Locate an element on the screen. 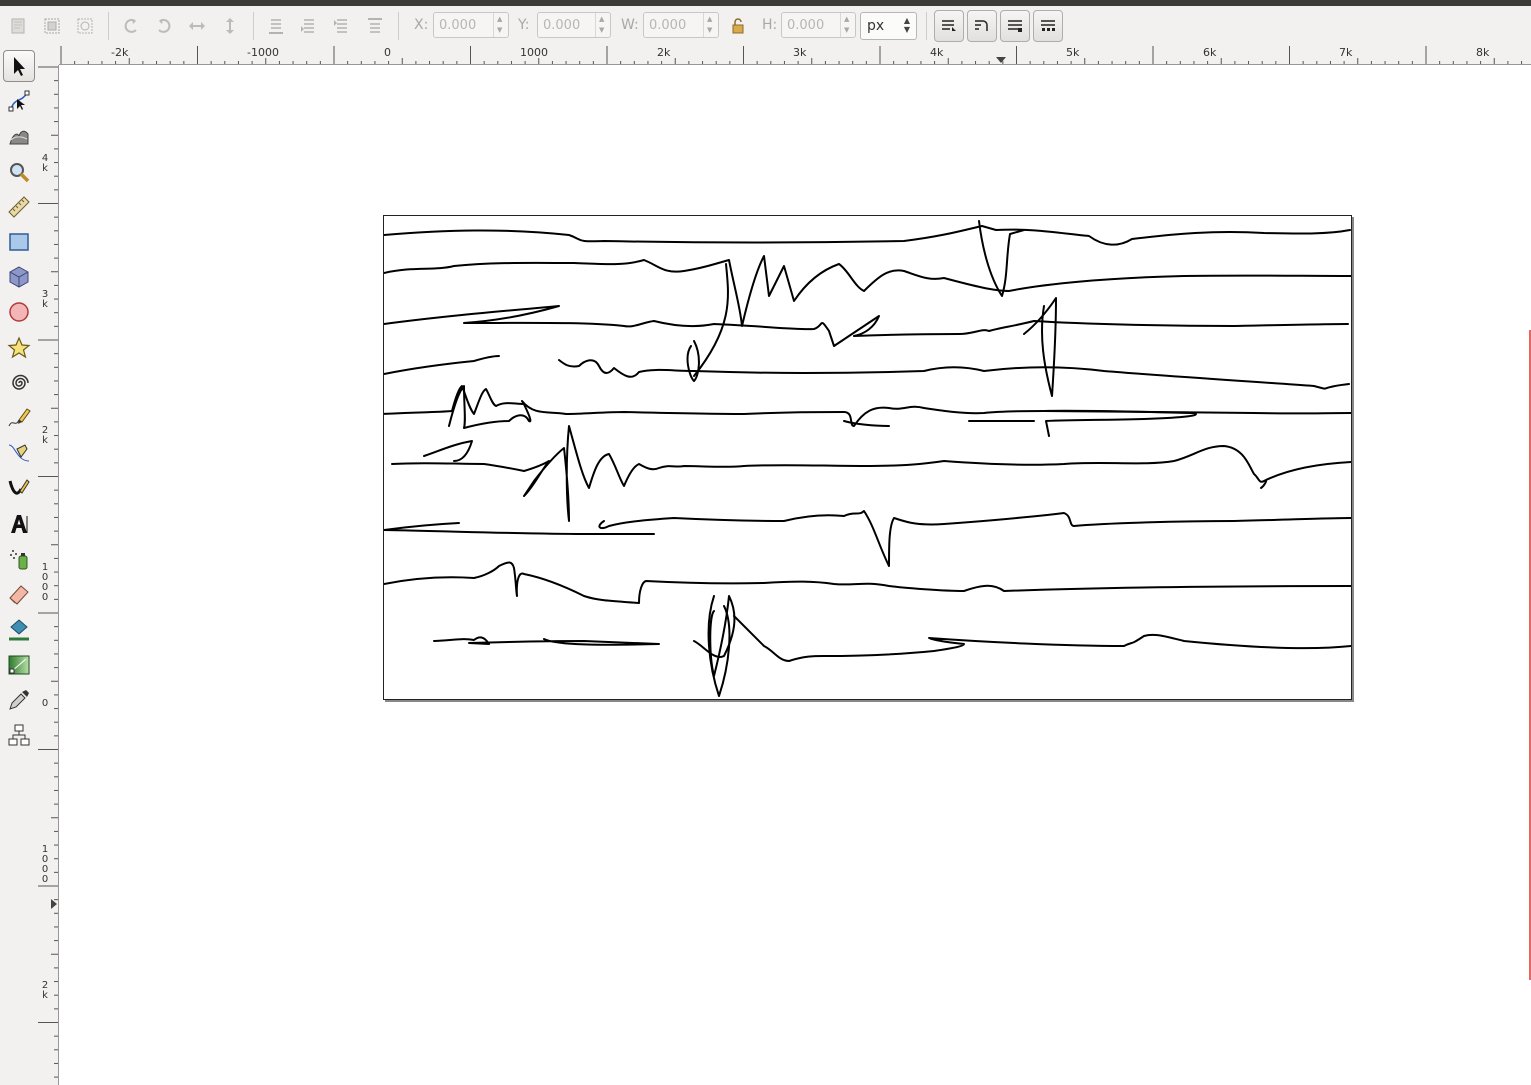 The height and width of the screenshot is (1085, 1531). ellipse-icon is located at coordinates (19, 312).